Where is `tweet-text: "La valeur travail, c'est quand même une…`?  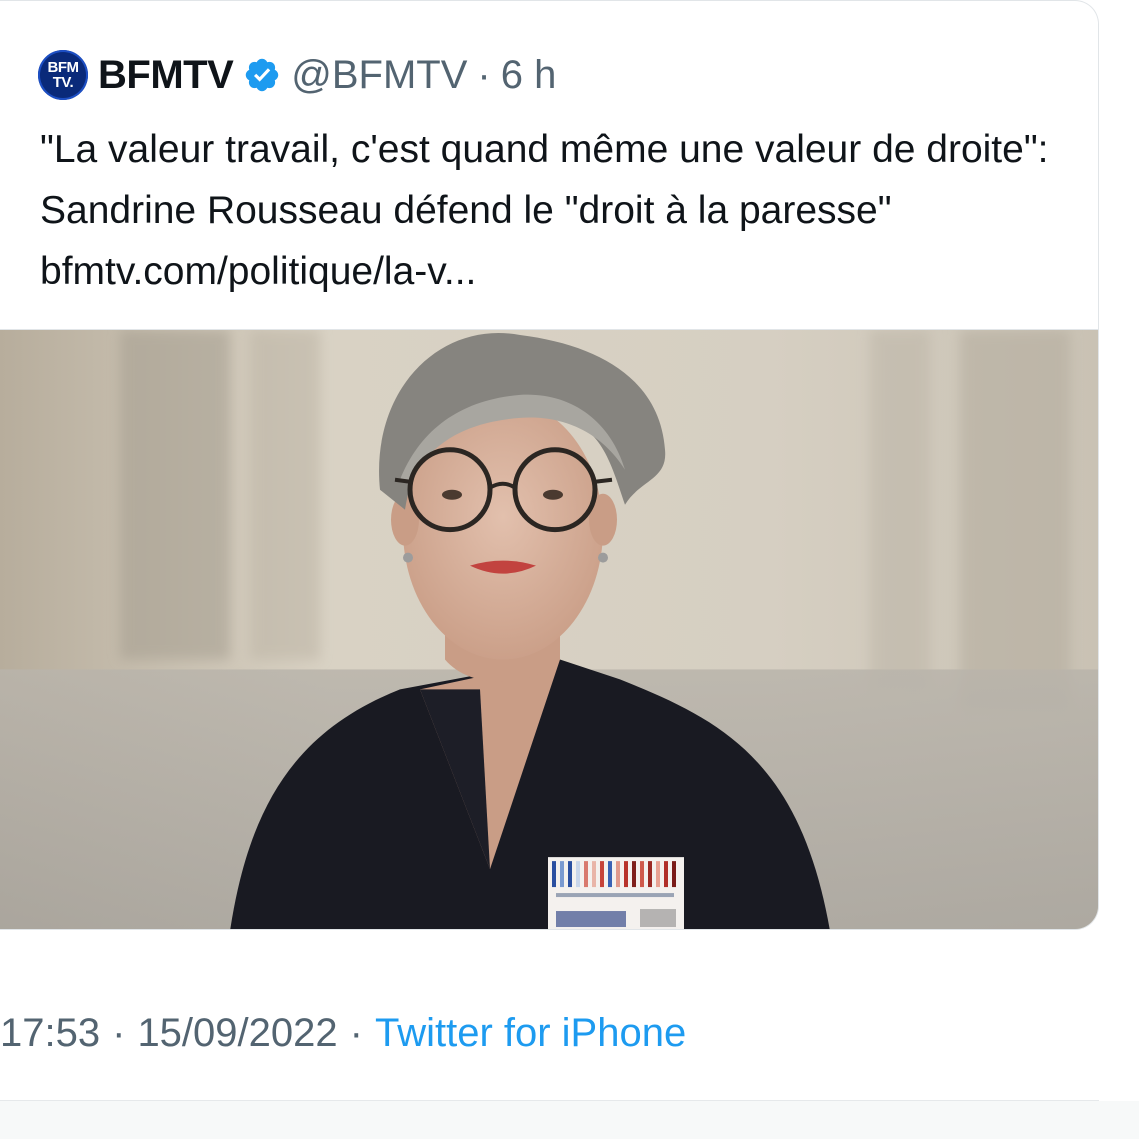
tweet-text: "La valeur travail, c'est quand même une… is located at coordinates (544, 210).